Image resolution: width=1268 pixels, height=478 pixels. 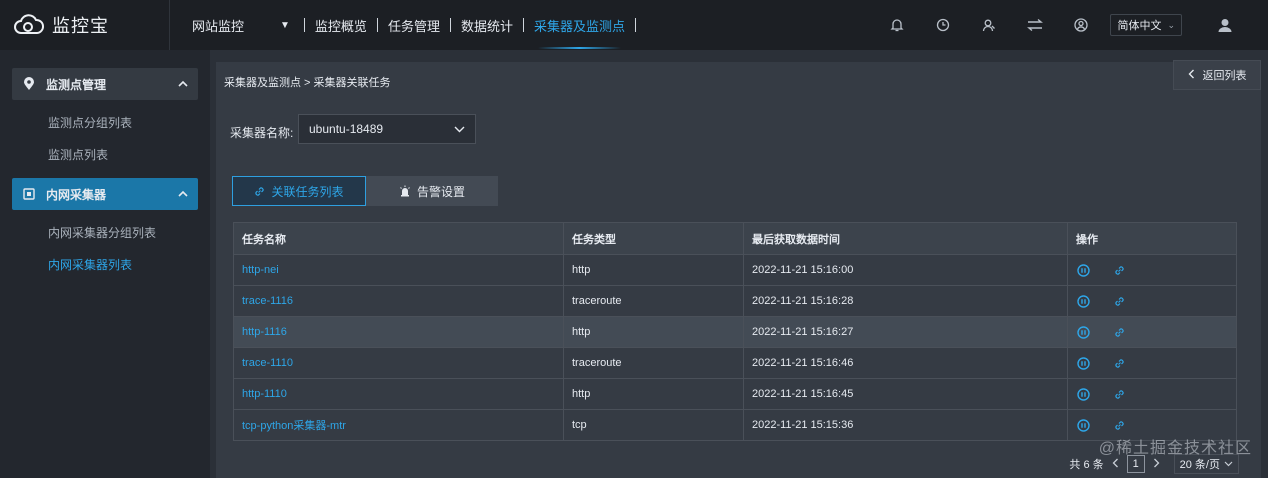 What do you see at coordinates (76, 194) in the screenshot?
I see `sidebar-group-label: 内网采集器` at bounding box center [76, 194].